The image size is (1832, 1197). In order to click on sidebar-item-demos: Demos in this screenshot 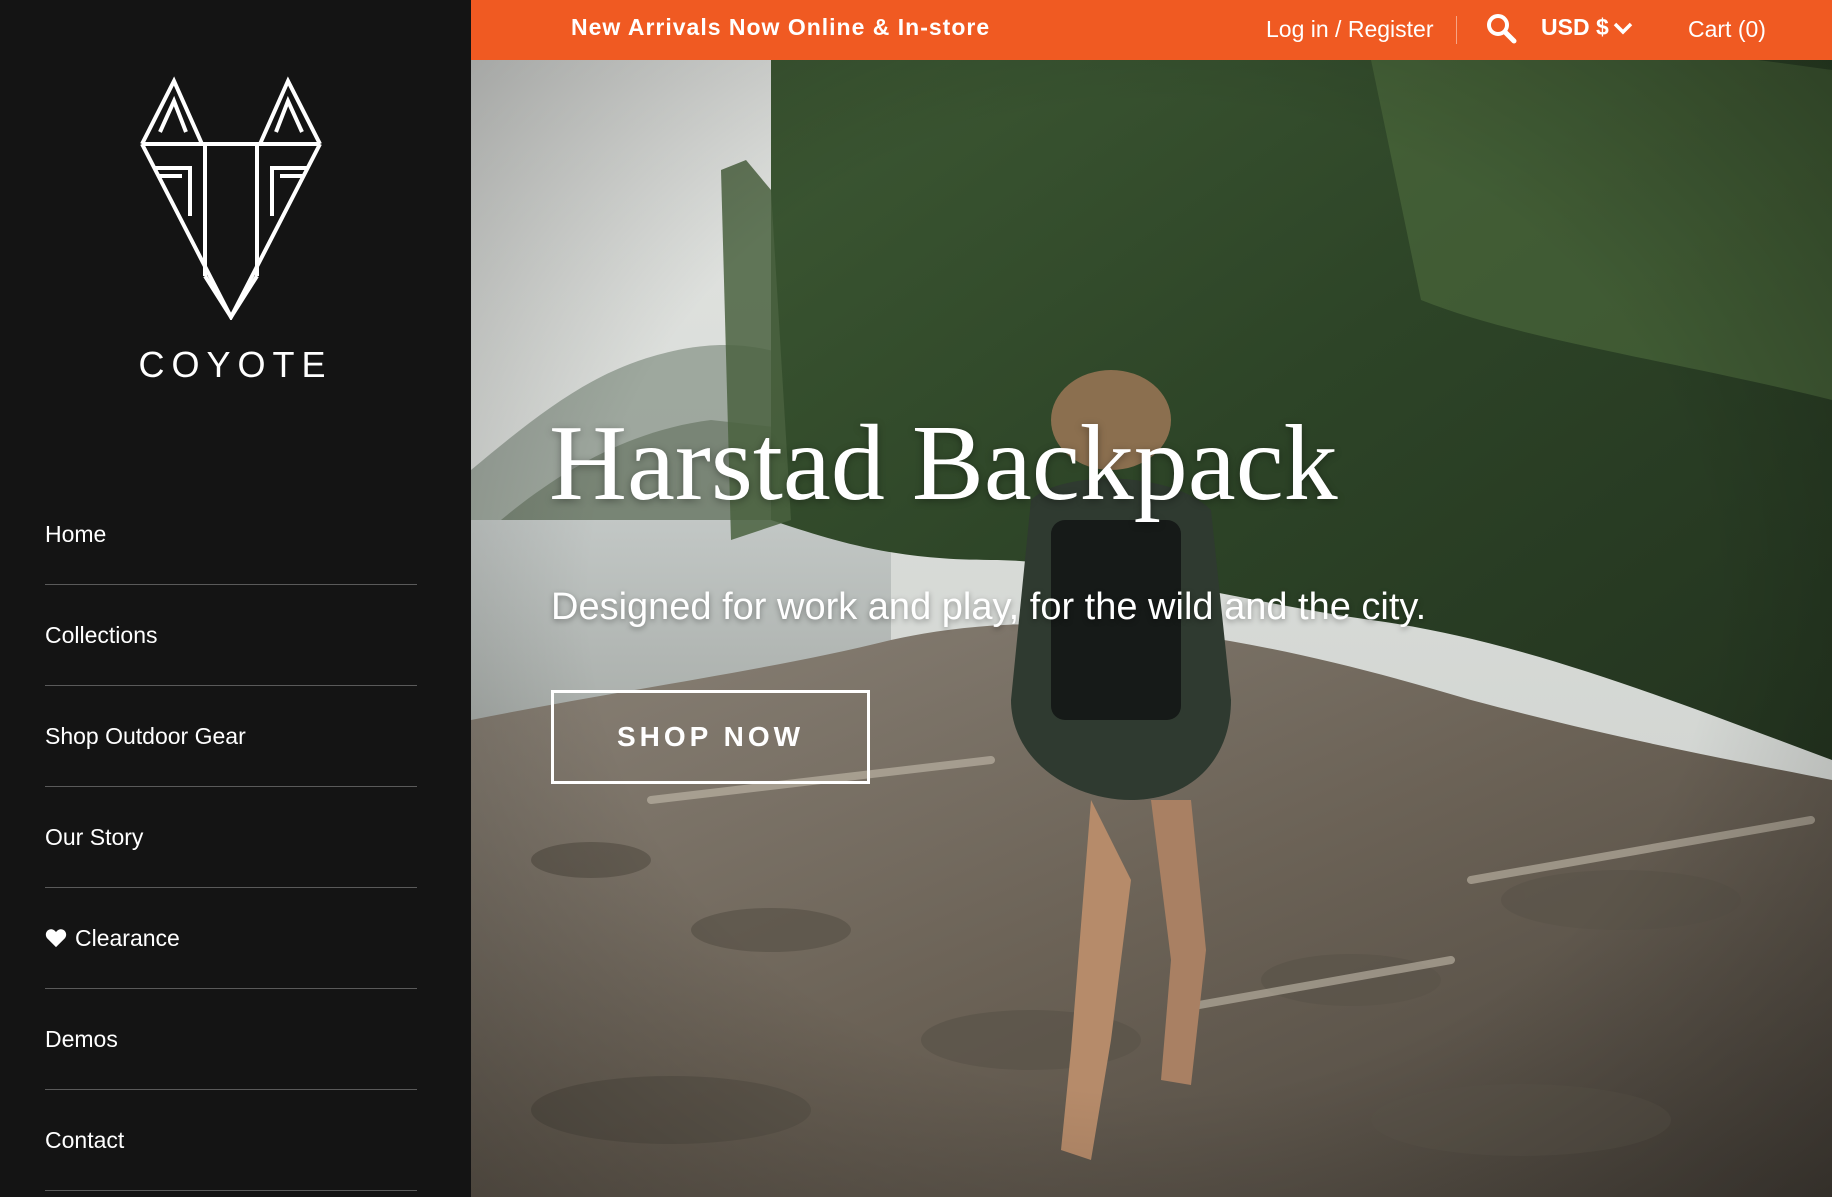, I will do `click(231, 1039)`.